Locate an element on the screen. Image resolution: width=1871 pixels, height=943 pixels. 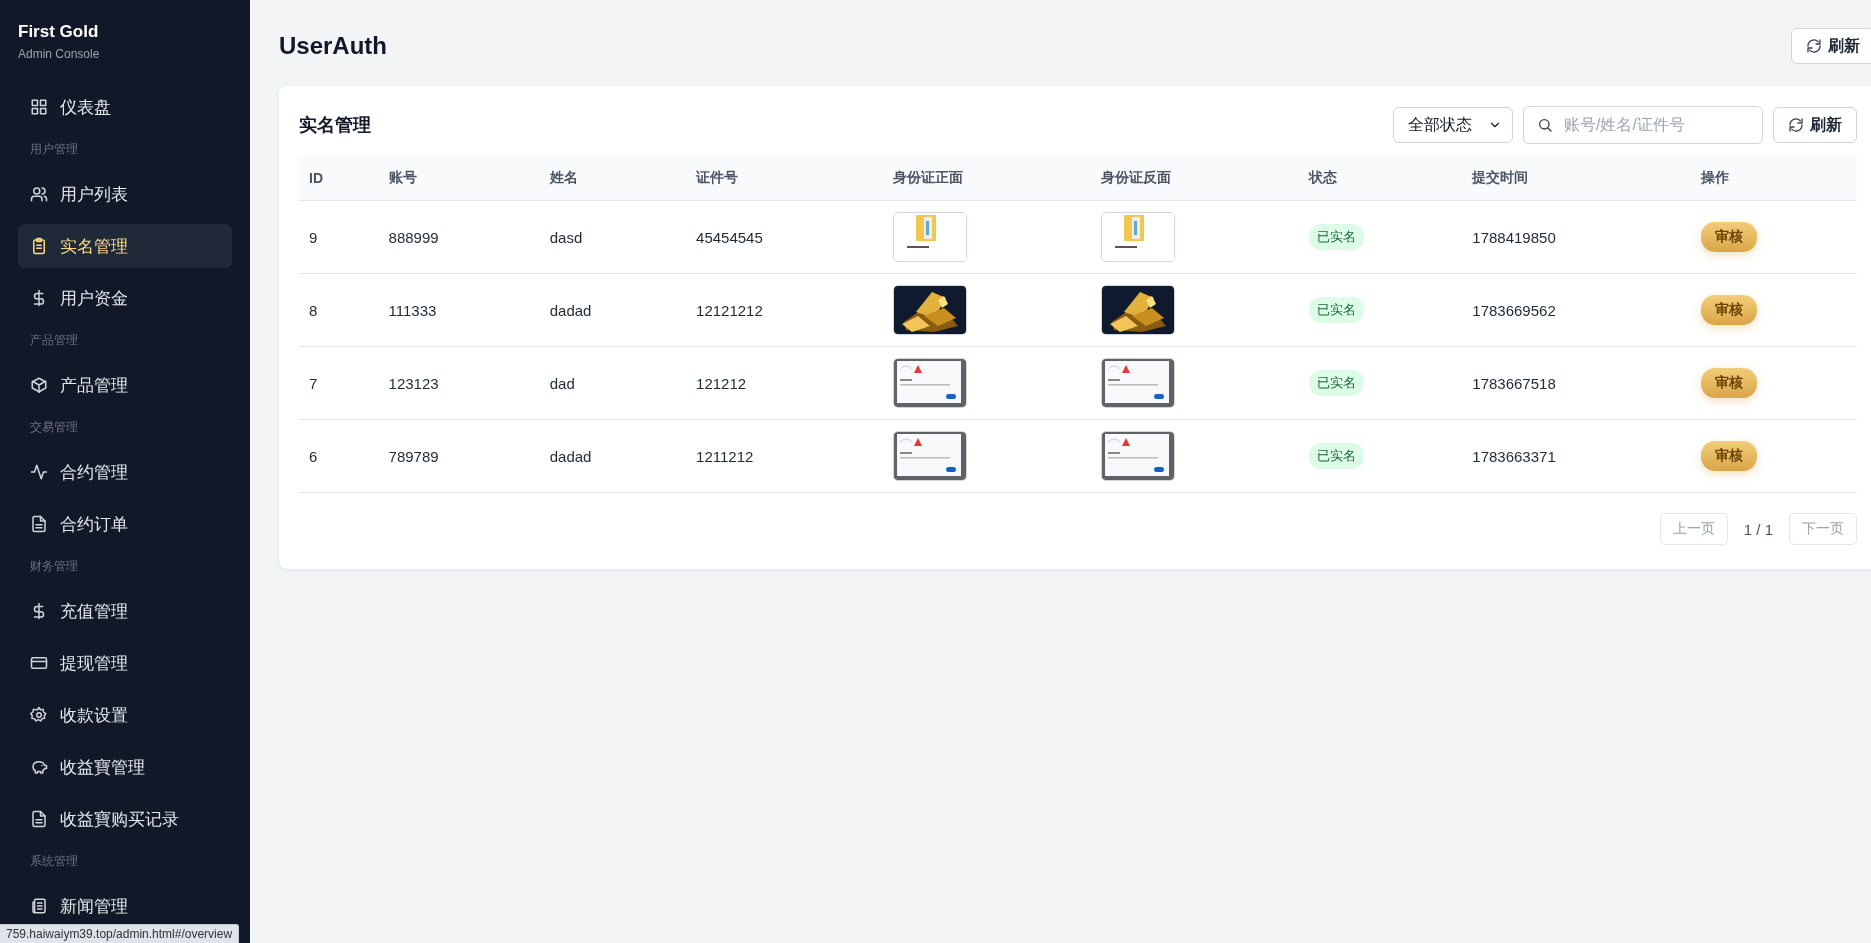
table-cell: dad is located at coordinates (613, 383).